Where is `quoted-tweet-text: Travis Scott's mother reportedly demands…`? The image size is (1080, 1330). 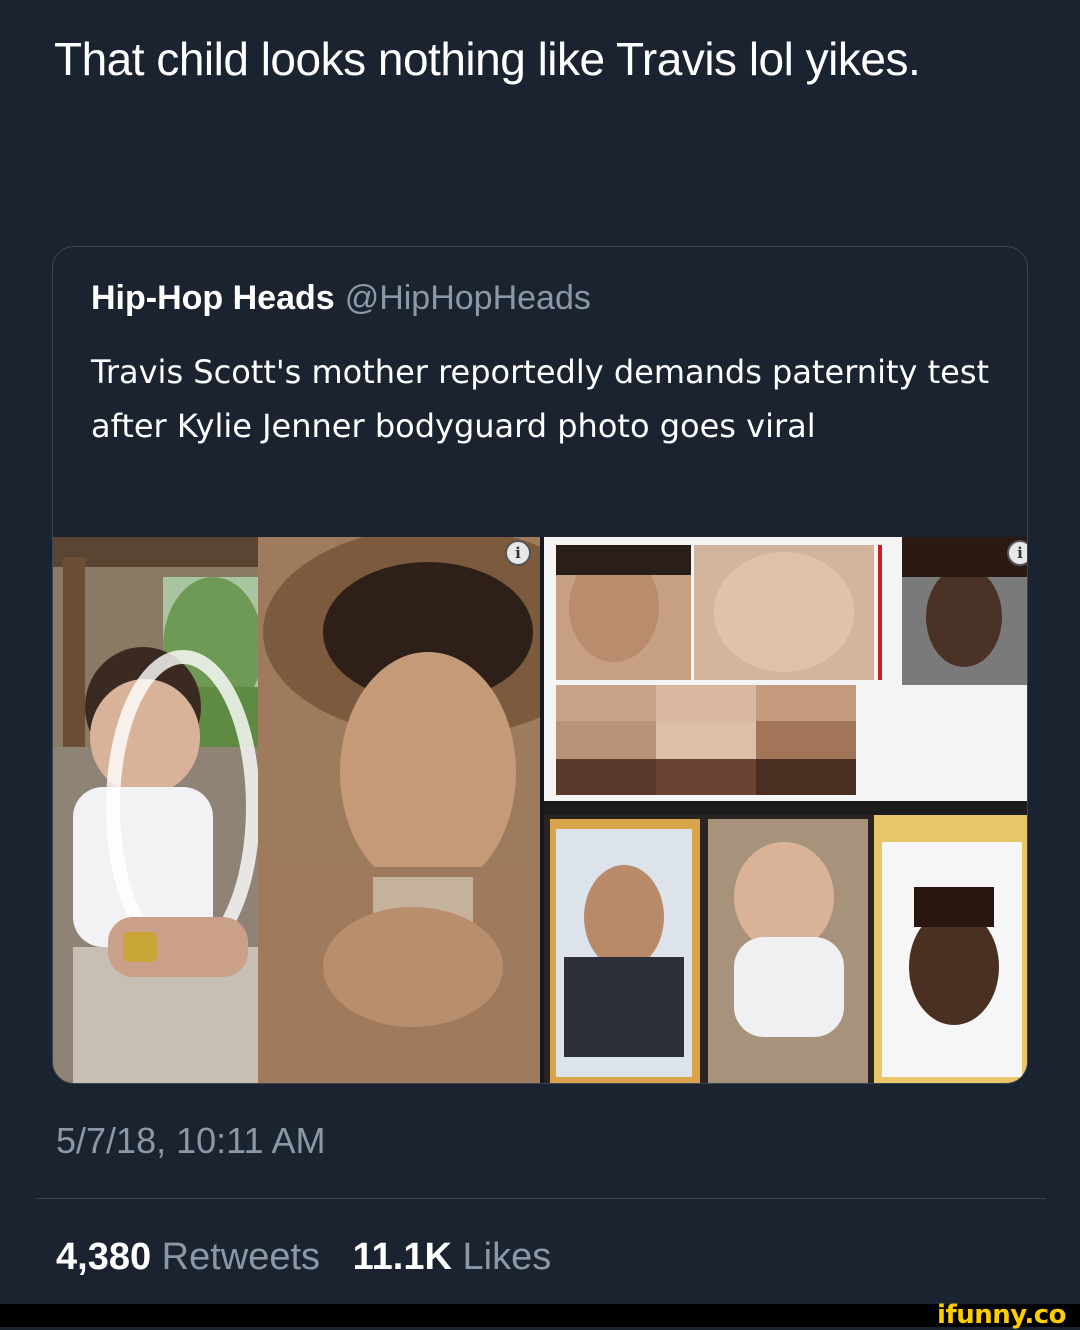
quoted-tweet-text: Travis Scott's mother reportedly demands… is located at coordinates (540, 399).